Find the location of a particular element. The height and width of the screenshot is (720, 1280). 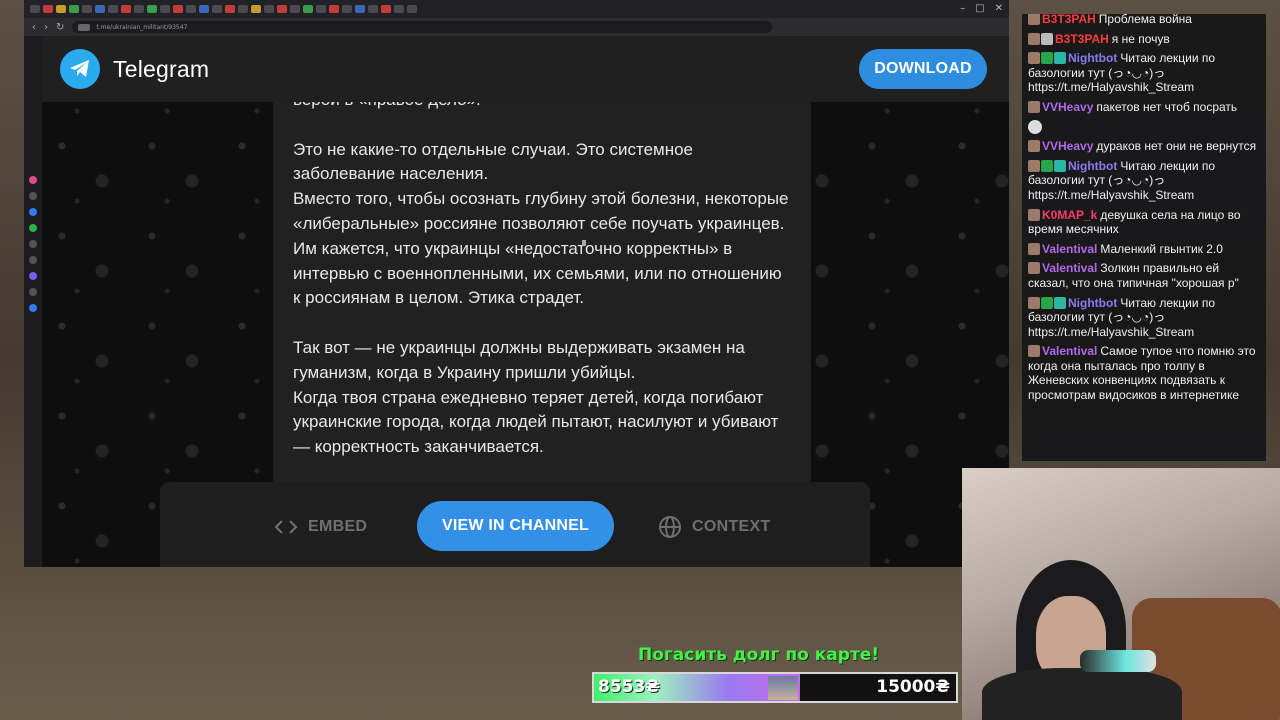

donation-avatar is located at coordinates (783, 688).